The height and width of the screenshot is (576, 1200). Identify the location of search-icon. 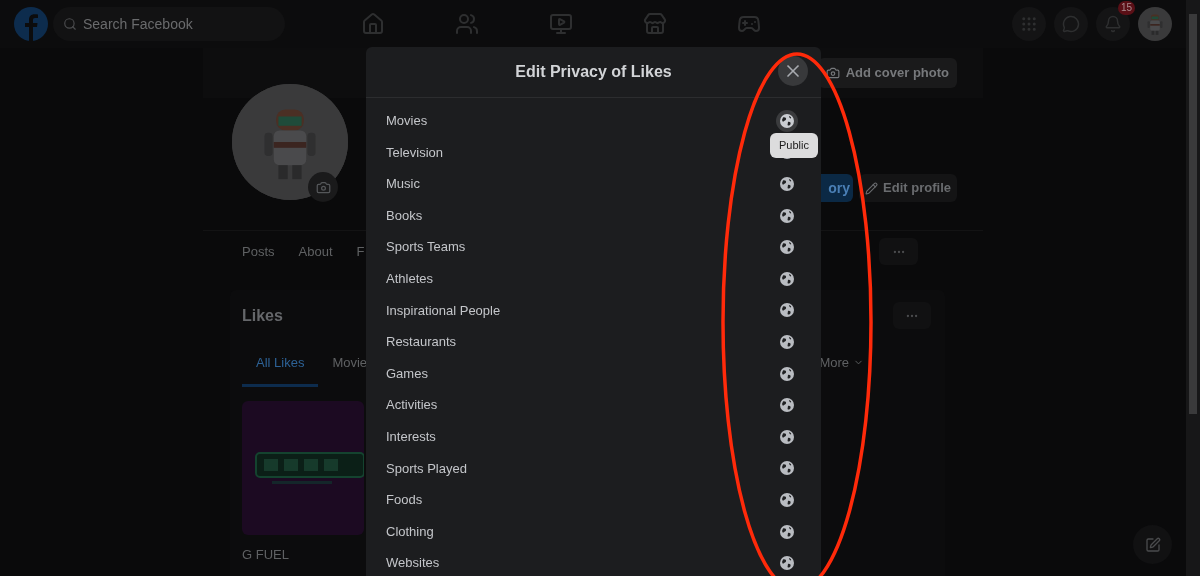
(70, 24).